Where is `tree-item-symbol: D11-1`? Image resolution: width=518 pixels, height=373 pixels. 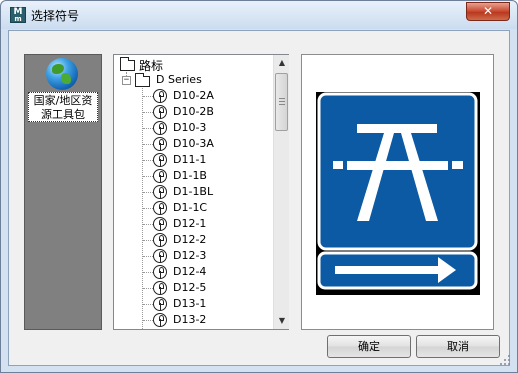
tree-item-symbol: D11-1 is located at coordinates (193, 160).